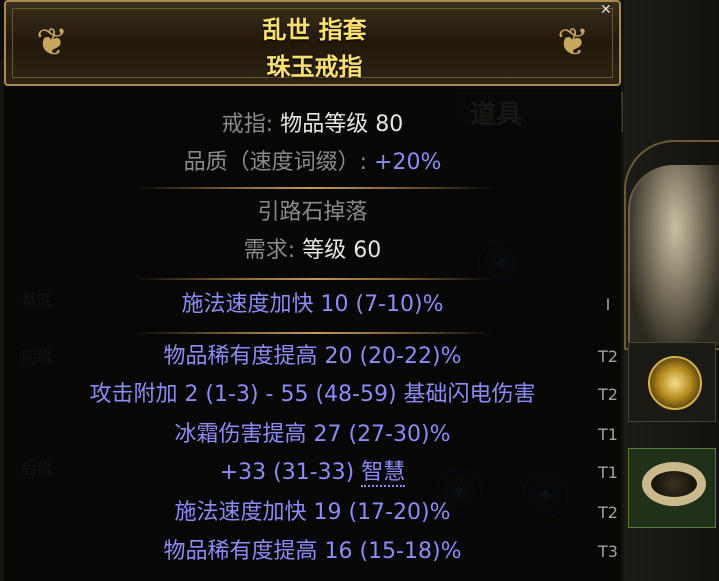 The image size is (719, 581). I want to click on implicit-mod: 施法速度加快 10 (7-10)%, so click(312, 304).